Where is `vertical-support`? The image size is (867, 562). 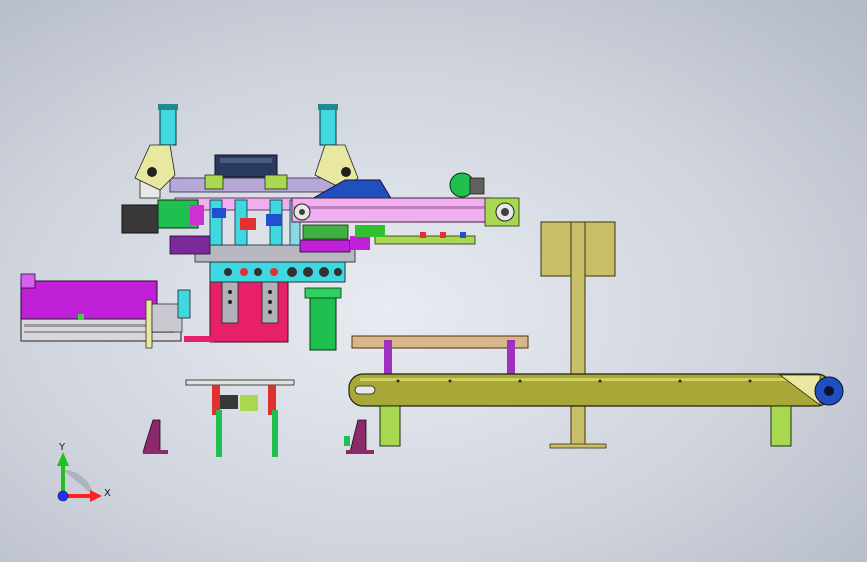
vertical-support is located at coordinates (578, 335).